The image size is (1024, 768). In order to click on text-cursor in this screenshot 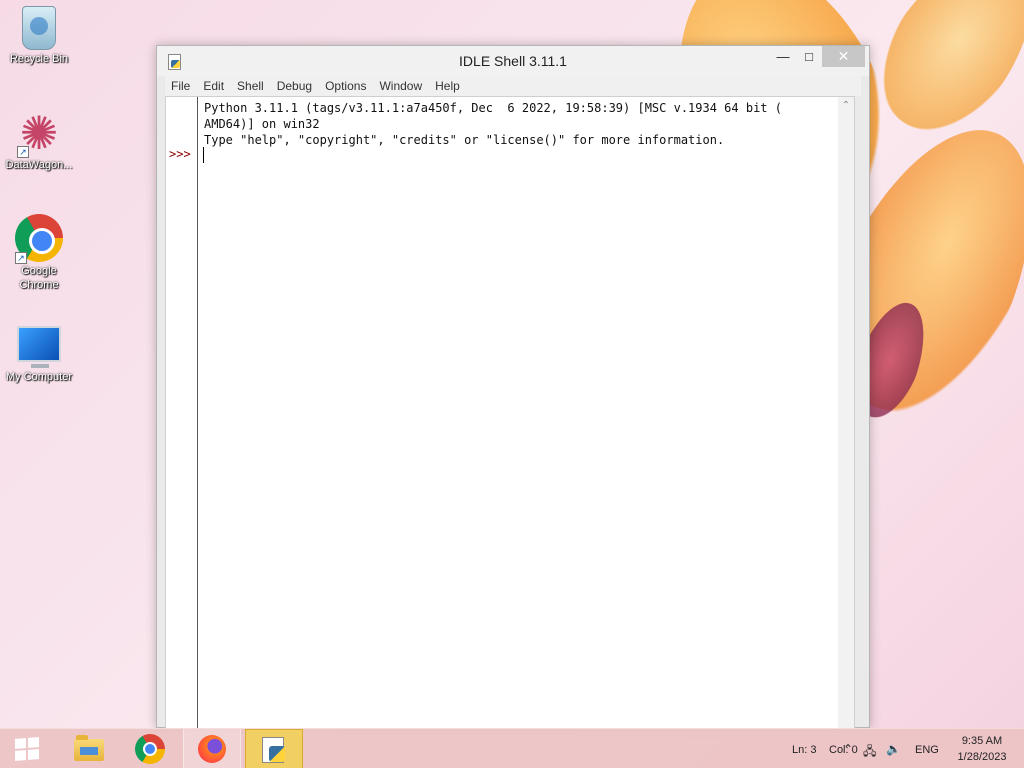, I will do `click(203, 155)`.